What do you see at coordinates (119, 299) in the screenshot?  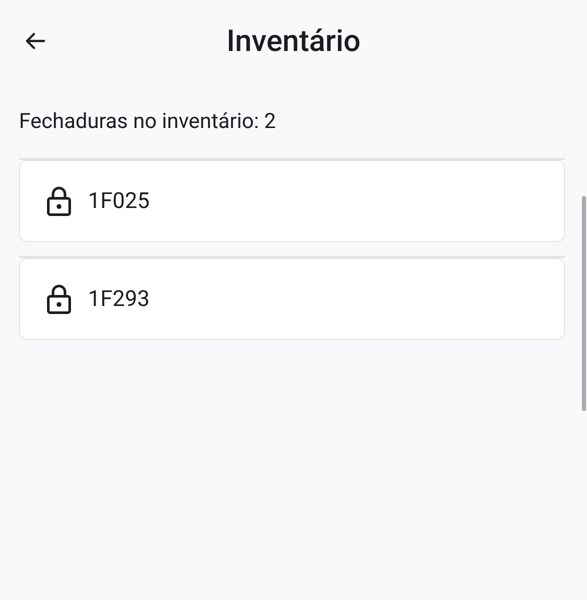 I see `lock-code: 1F293` at bounding box center [119, 299].